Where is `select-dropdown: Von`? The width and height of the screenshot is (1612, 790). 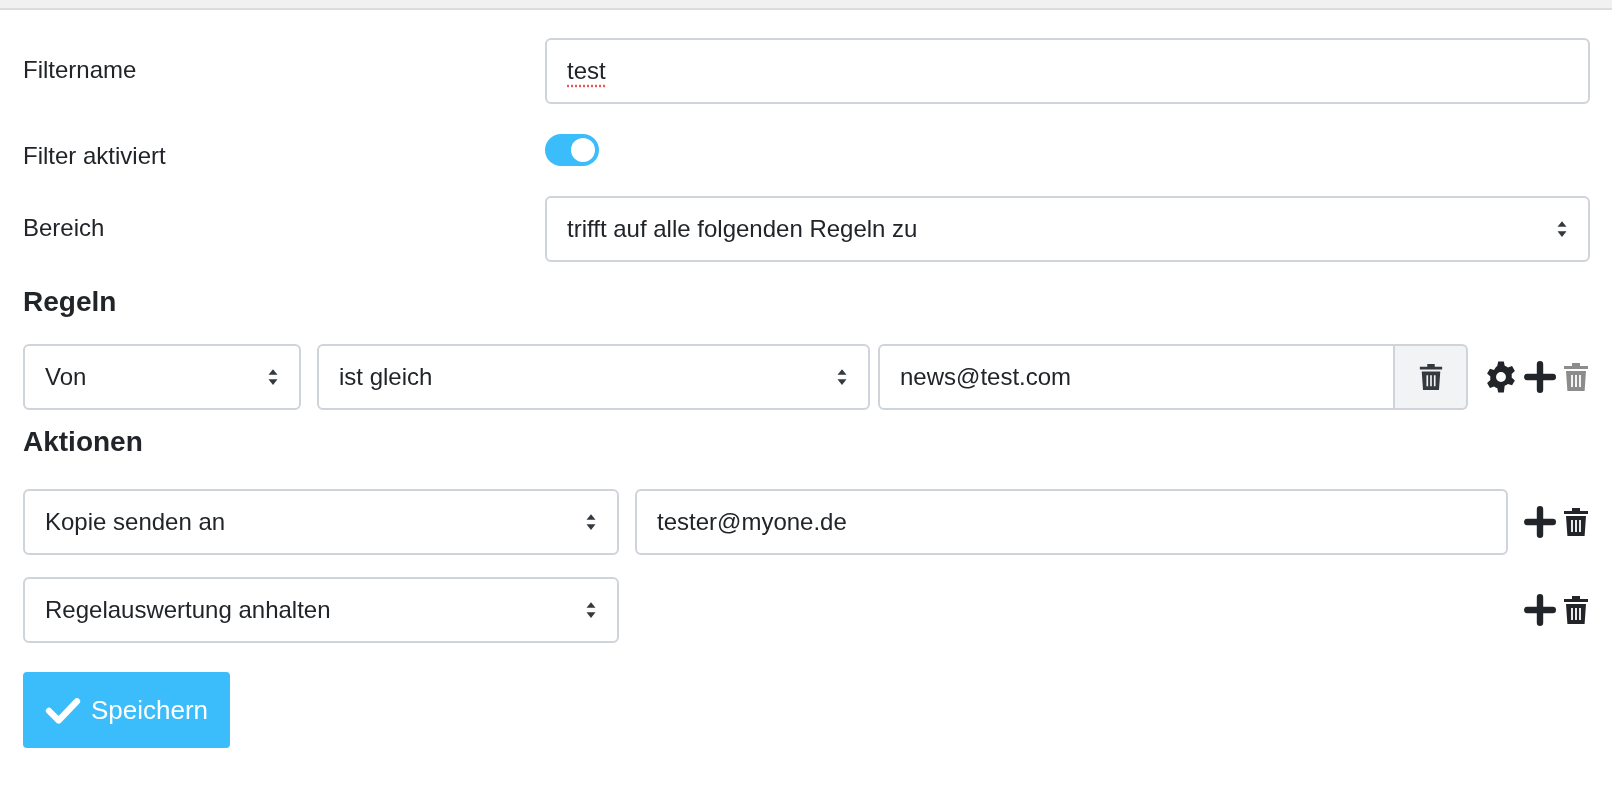
select-dropdown: Von is located at coordinates (162, 377).